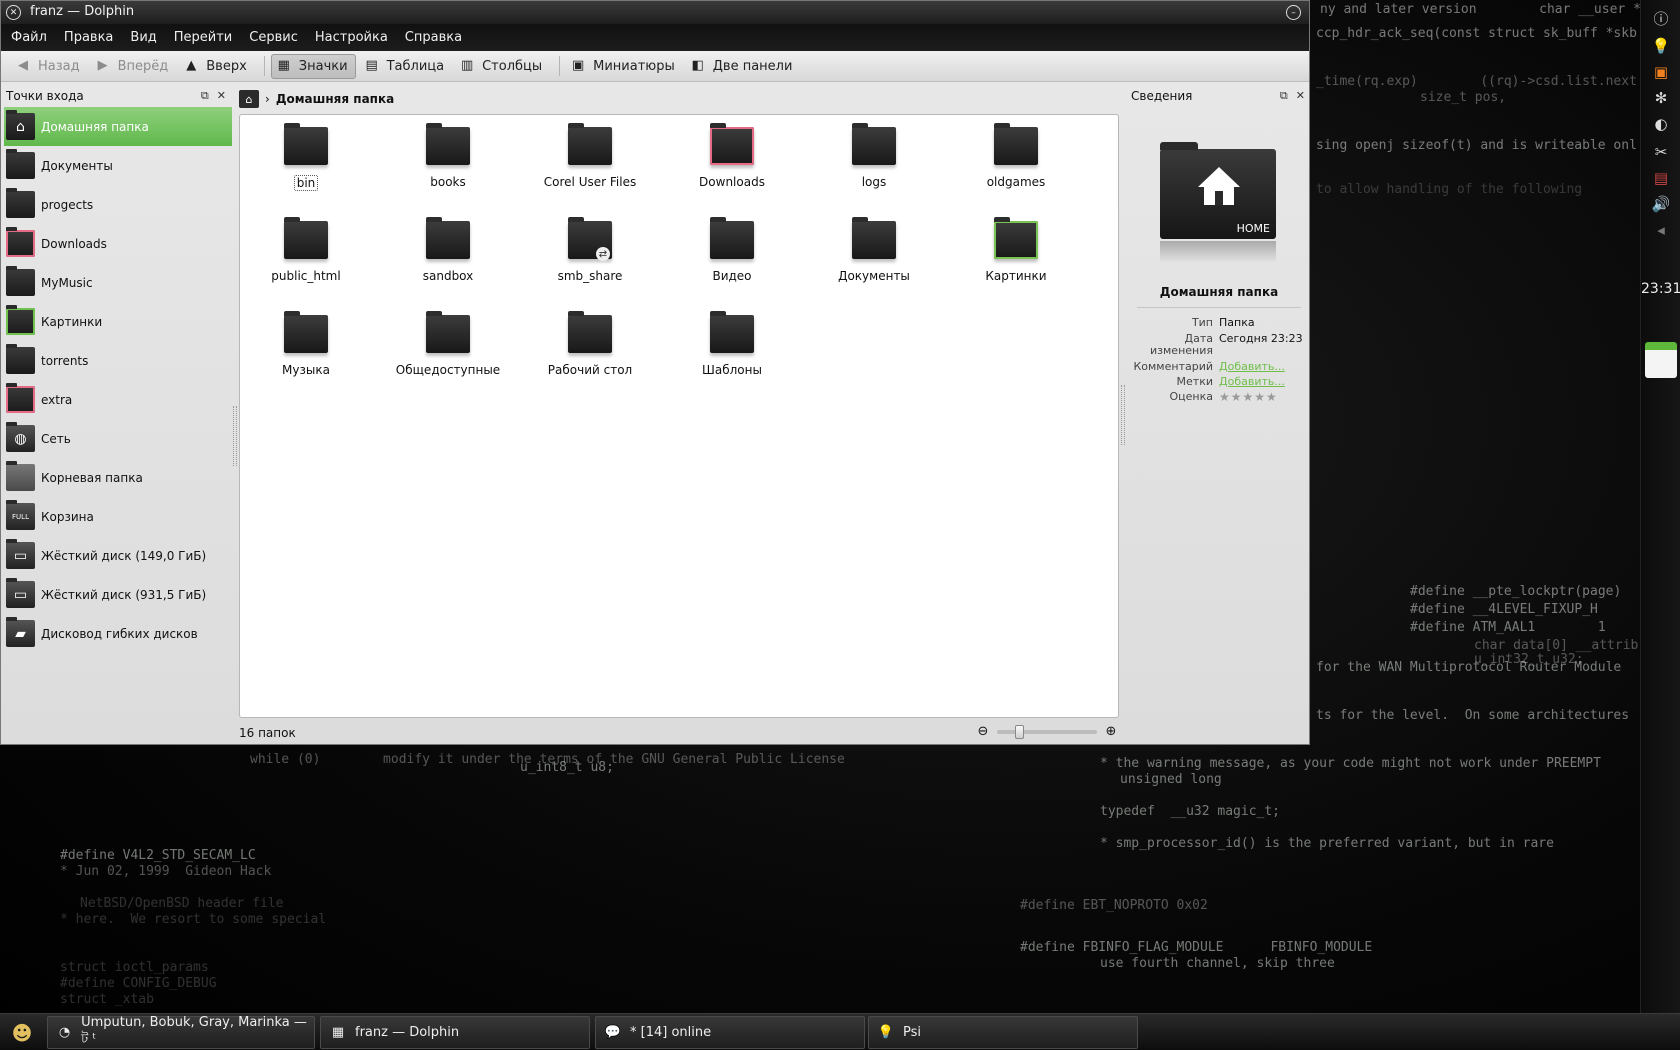 This screenshot has height=1050, width=1680. I want to click on scissors-icon: ✂, so click(1661, 152).